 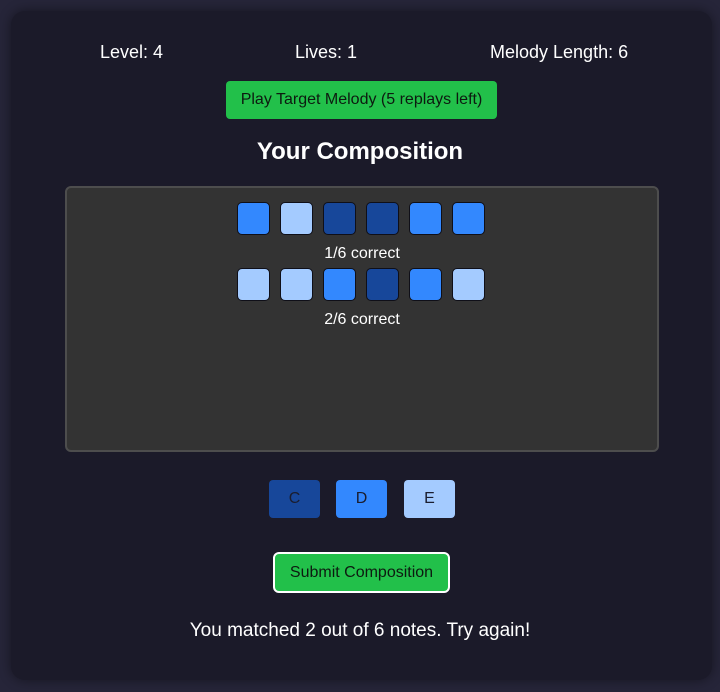 What do you see at coordinates (361, 572) in the screenshot?
I see `submit-composition-button: Submit Composition` at bounding box center [361, 572].